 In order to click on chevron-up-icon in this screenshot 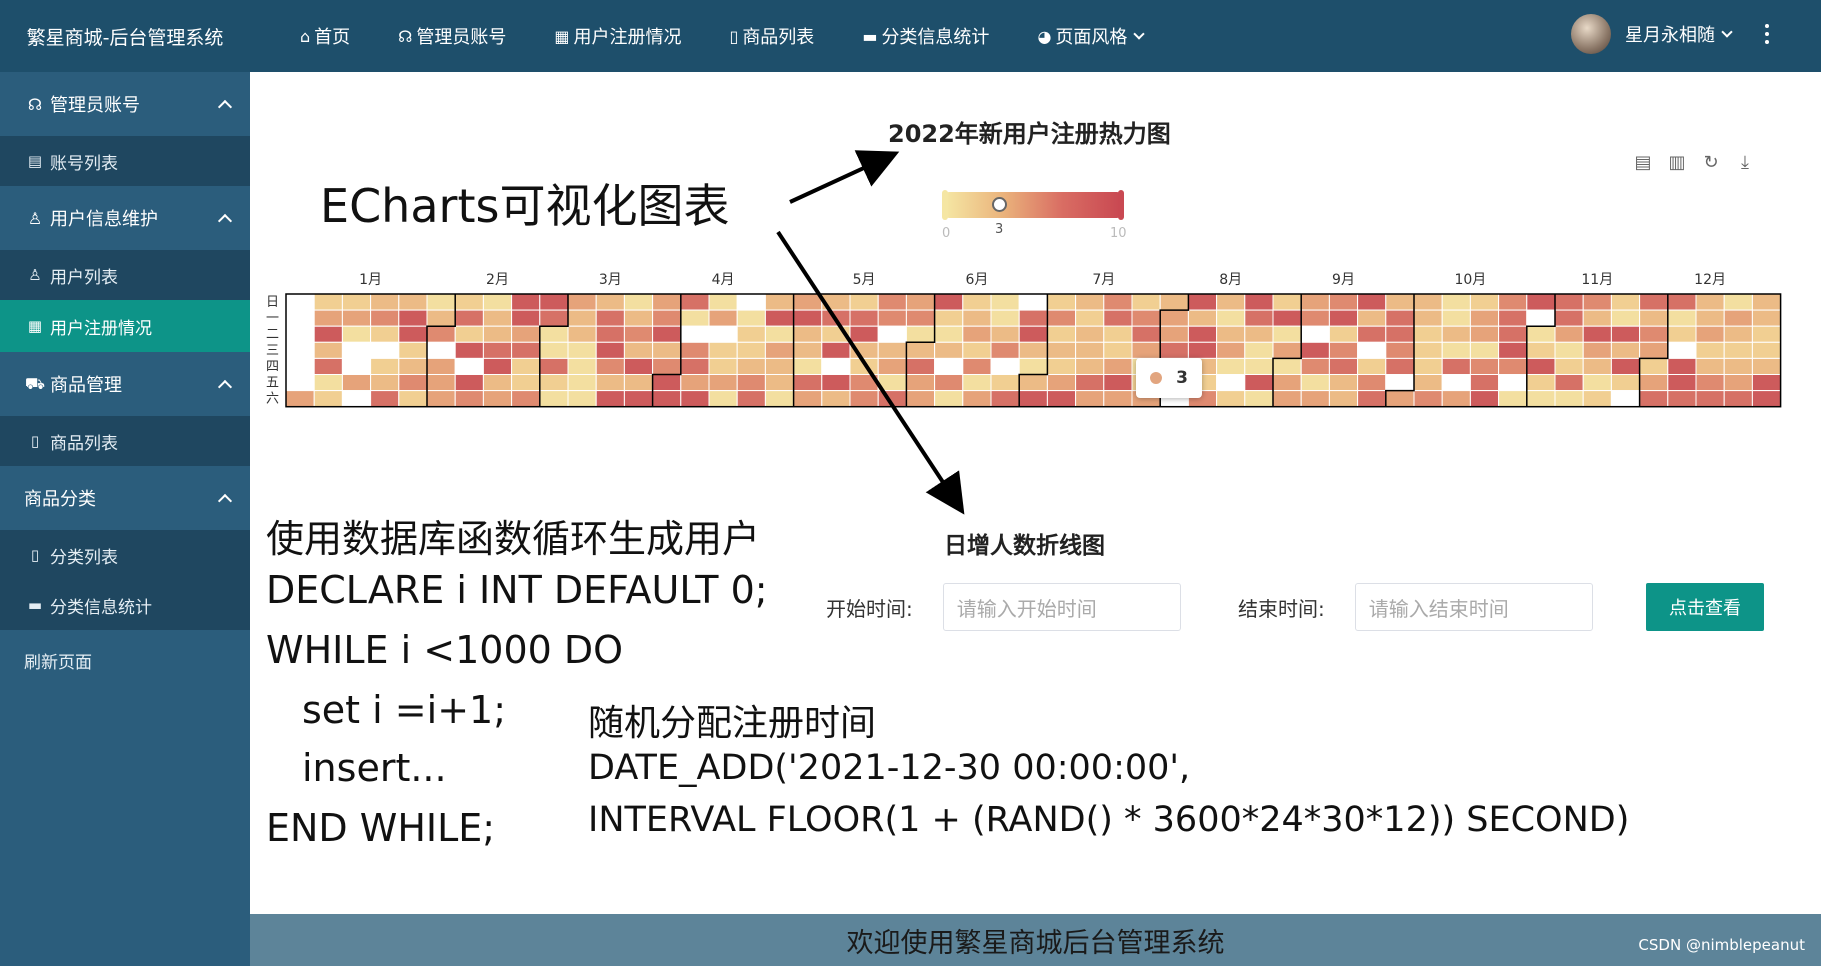, I will do `click(225, 501)`.